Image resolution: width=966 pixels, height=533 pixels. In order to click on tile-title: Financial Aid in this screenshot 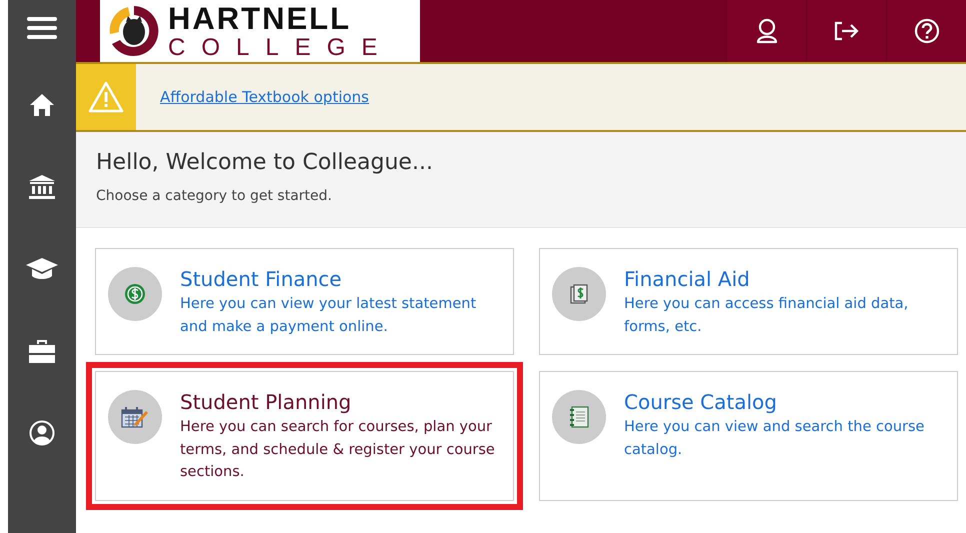, I will do `click(687, 279)`.